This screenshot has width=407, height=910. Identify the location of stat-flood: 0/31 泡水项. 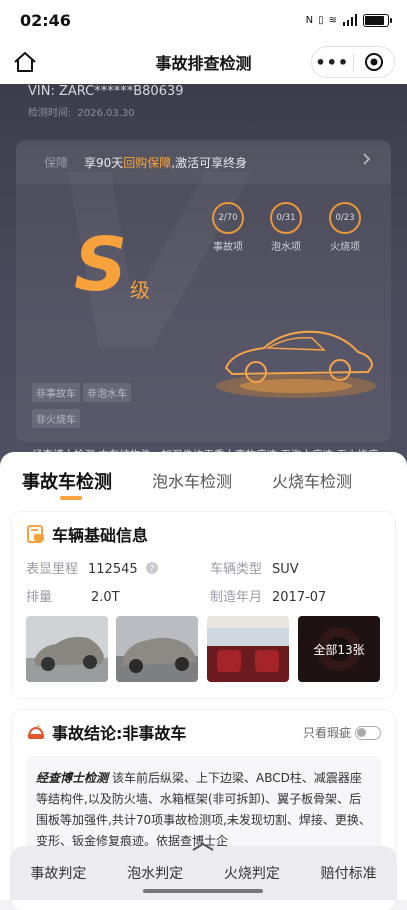
(286, 227).